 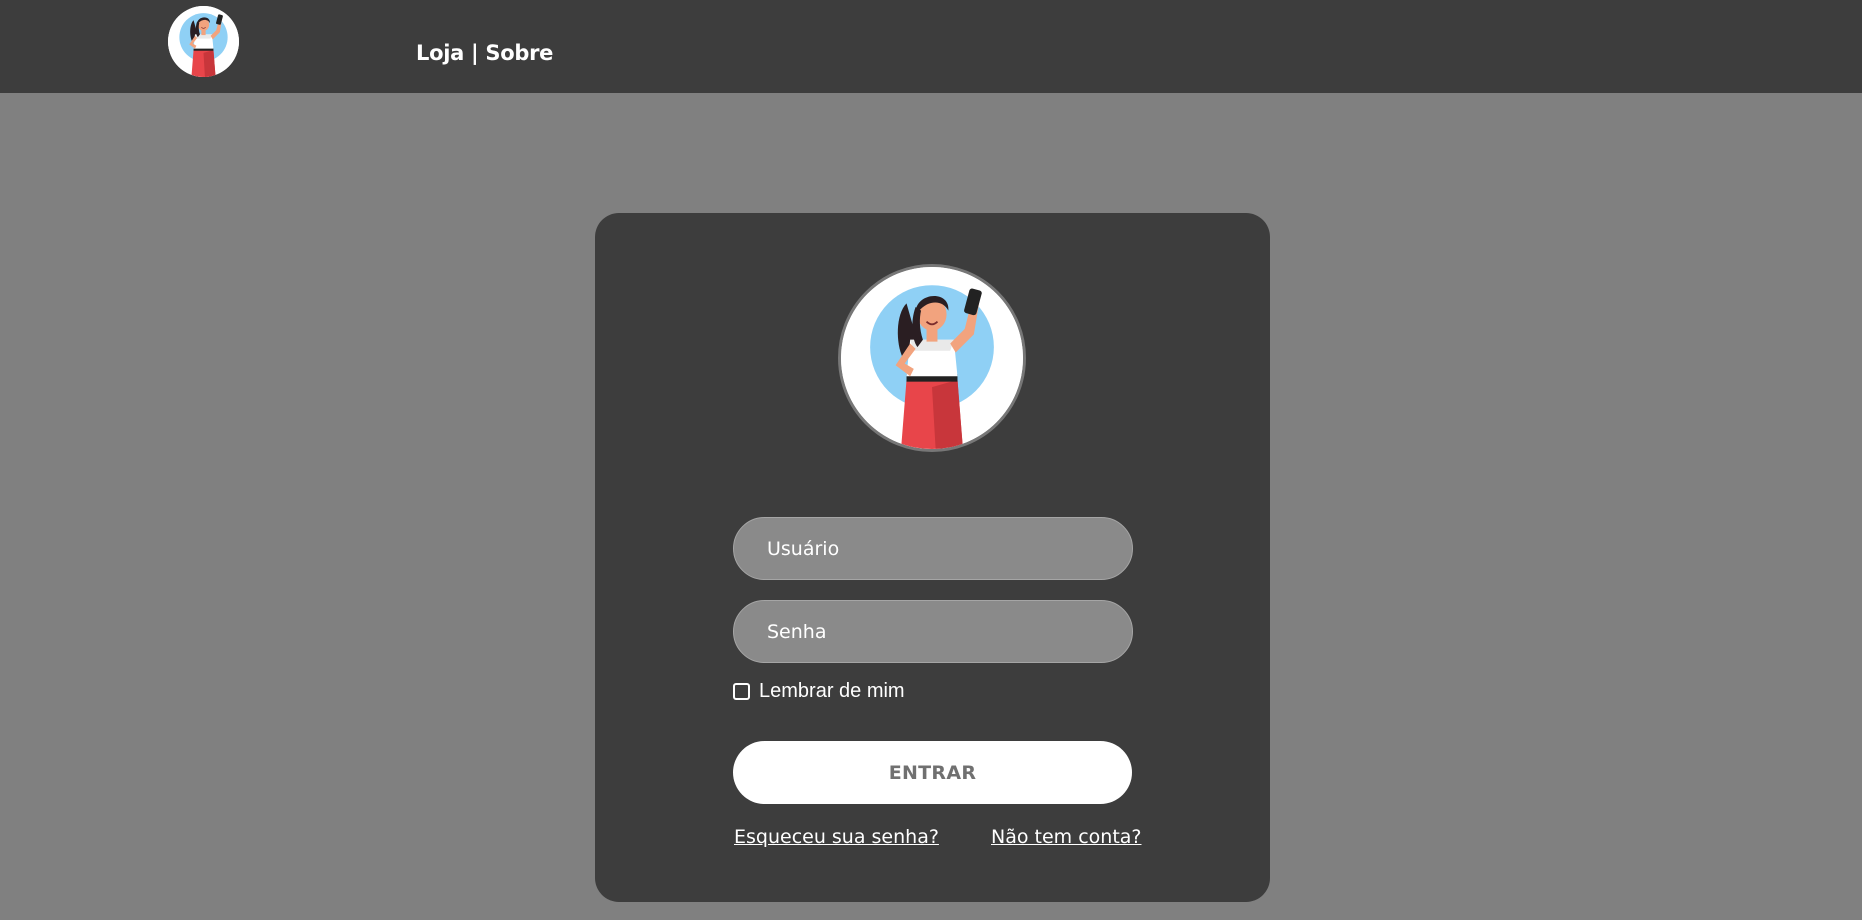 I want to click on nav-link-about: Sobre, so click(x=519, y=53).